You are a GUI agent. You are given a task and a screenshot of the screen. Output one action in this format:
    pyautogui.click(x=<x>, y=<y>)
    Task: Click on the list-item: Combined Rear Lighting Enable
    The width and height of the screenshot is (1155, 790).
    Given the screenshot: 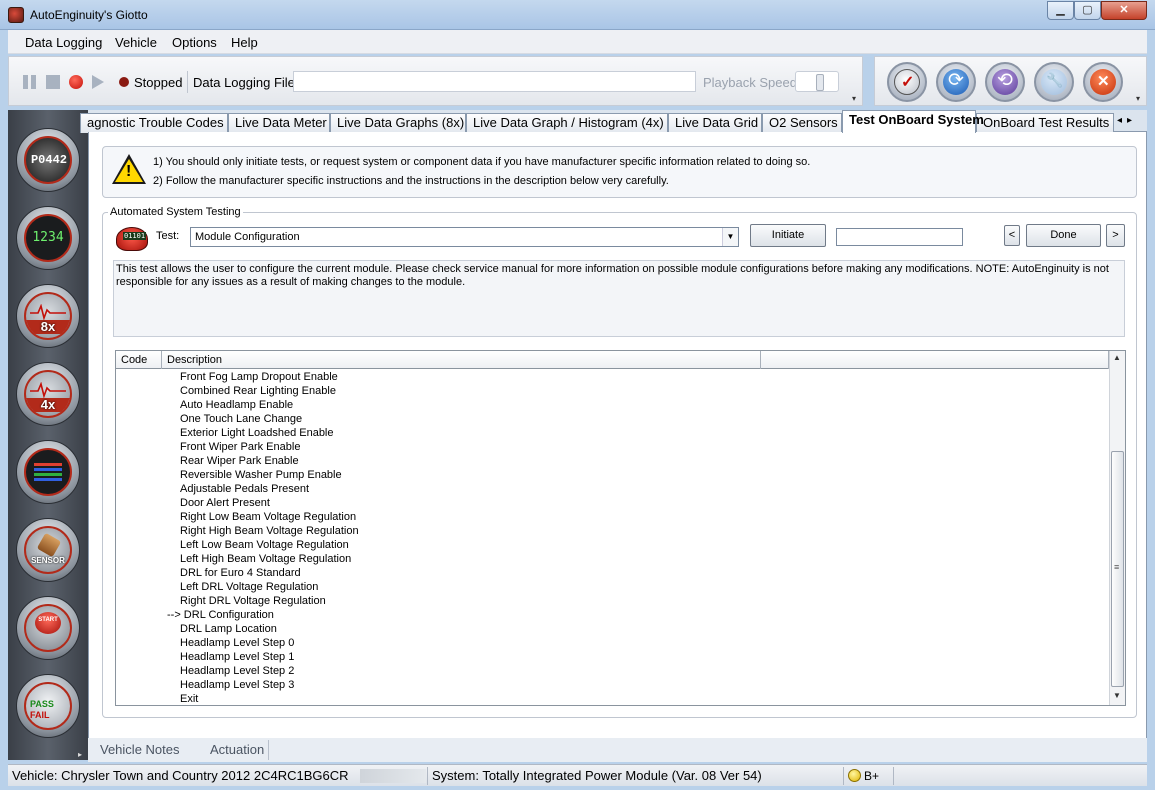 What is the action you would take?
    pyautogui.click(x=612, y=391)
    